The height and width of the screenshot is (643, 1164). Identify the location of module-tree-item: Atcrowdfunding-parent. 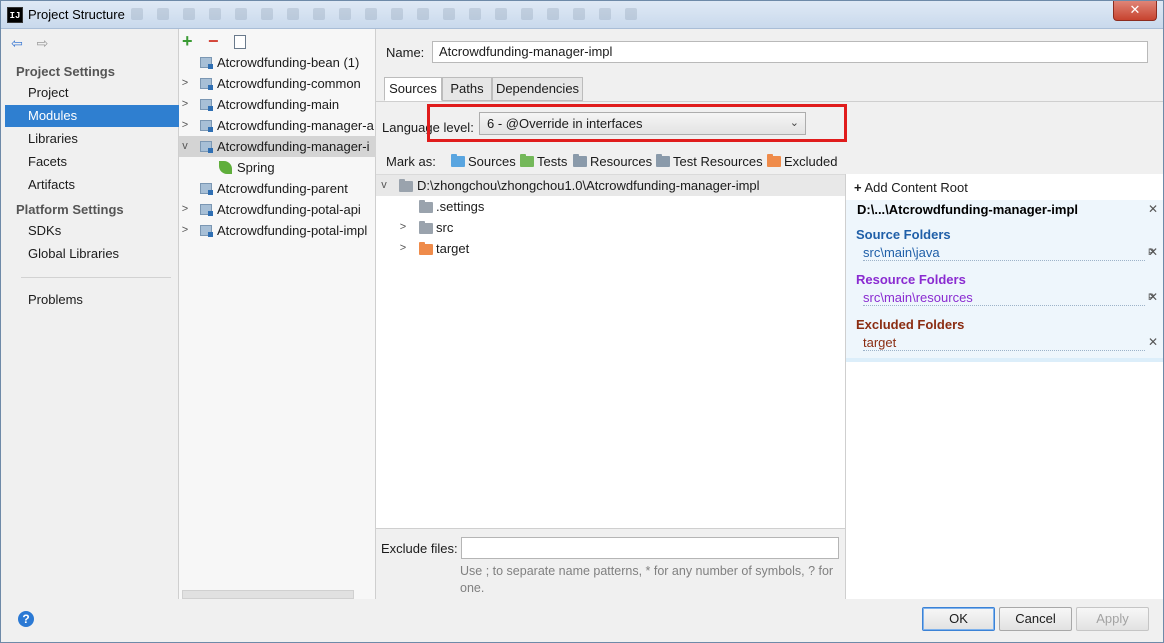
(277, 188).